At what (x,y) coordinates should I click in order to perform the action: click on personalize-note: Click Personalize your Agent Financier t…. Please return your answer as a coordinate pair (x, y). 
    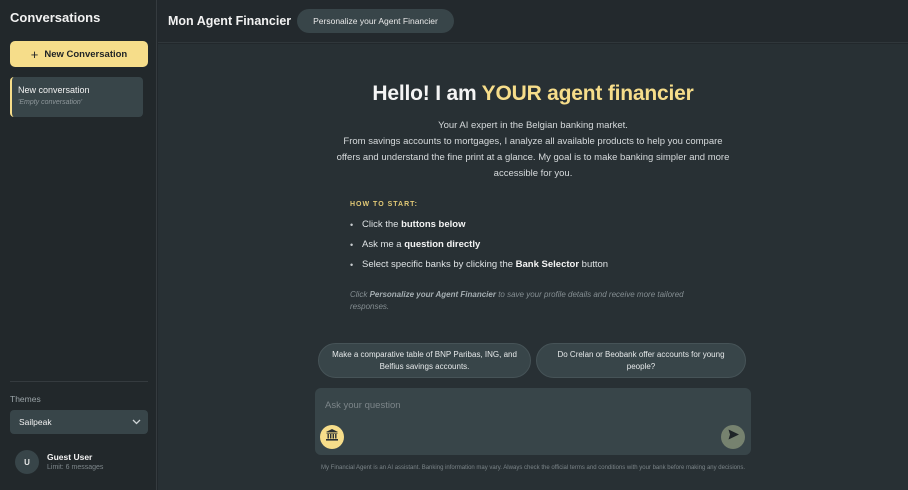
    Looking at the image, I should click on (535, 301).